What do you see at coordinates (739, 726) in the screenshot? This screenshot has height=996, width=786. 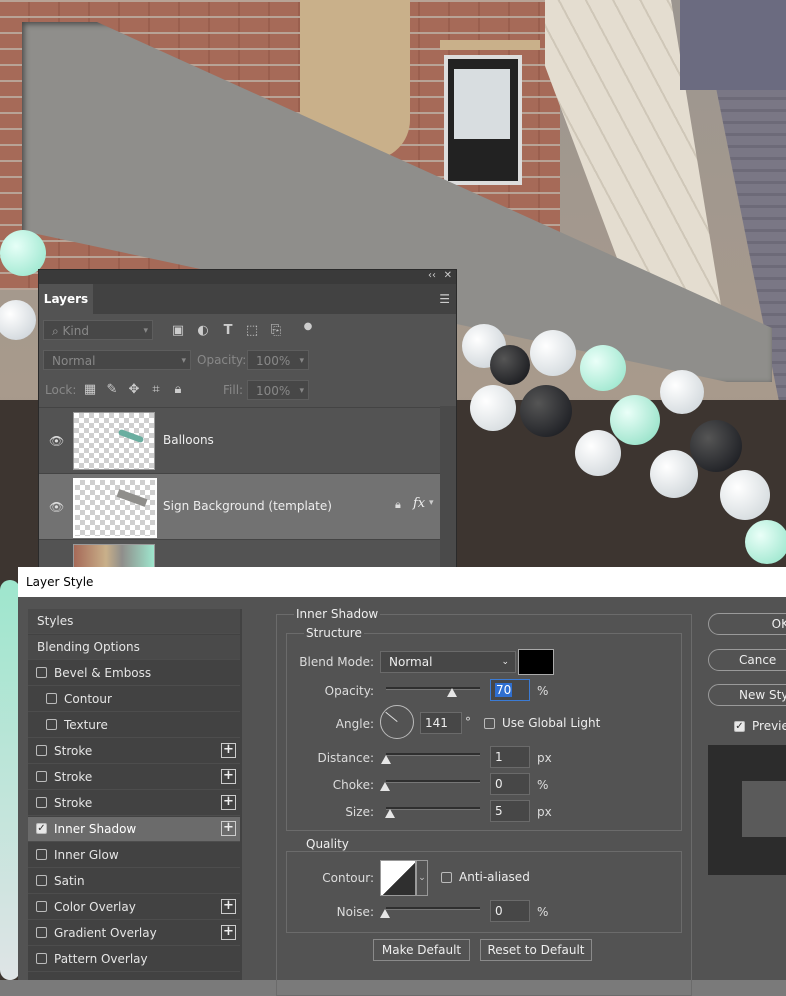 I see `preview-checkbox: ✓` at bounding box center [739, 726].